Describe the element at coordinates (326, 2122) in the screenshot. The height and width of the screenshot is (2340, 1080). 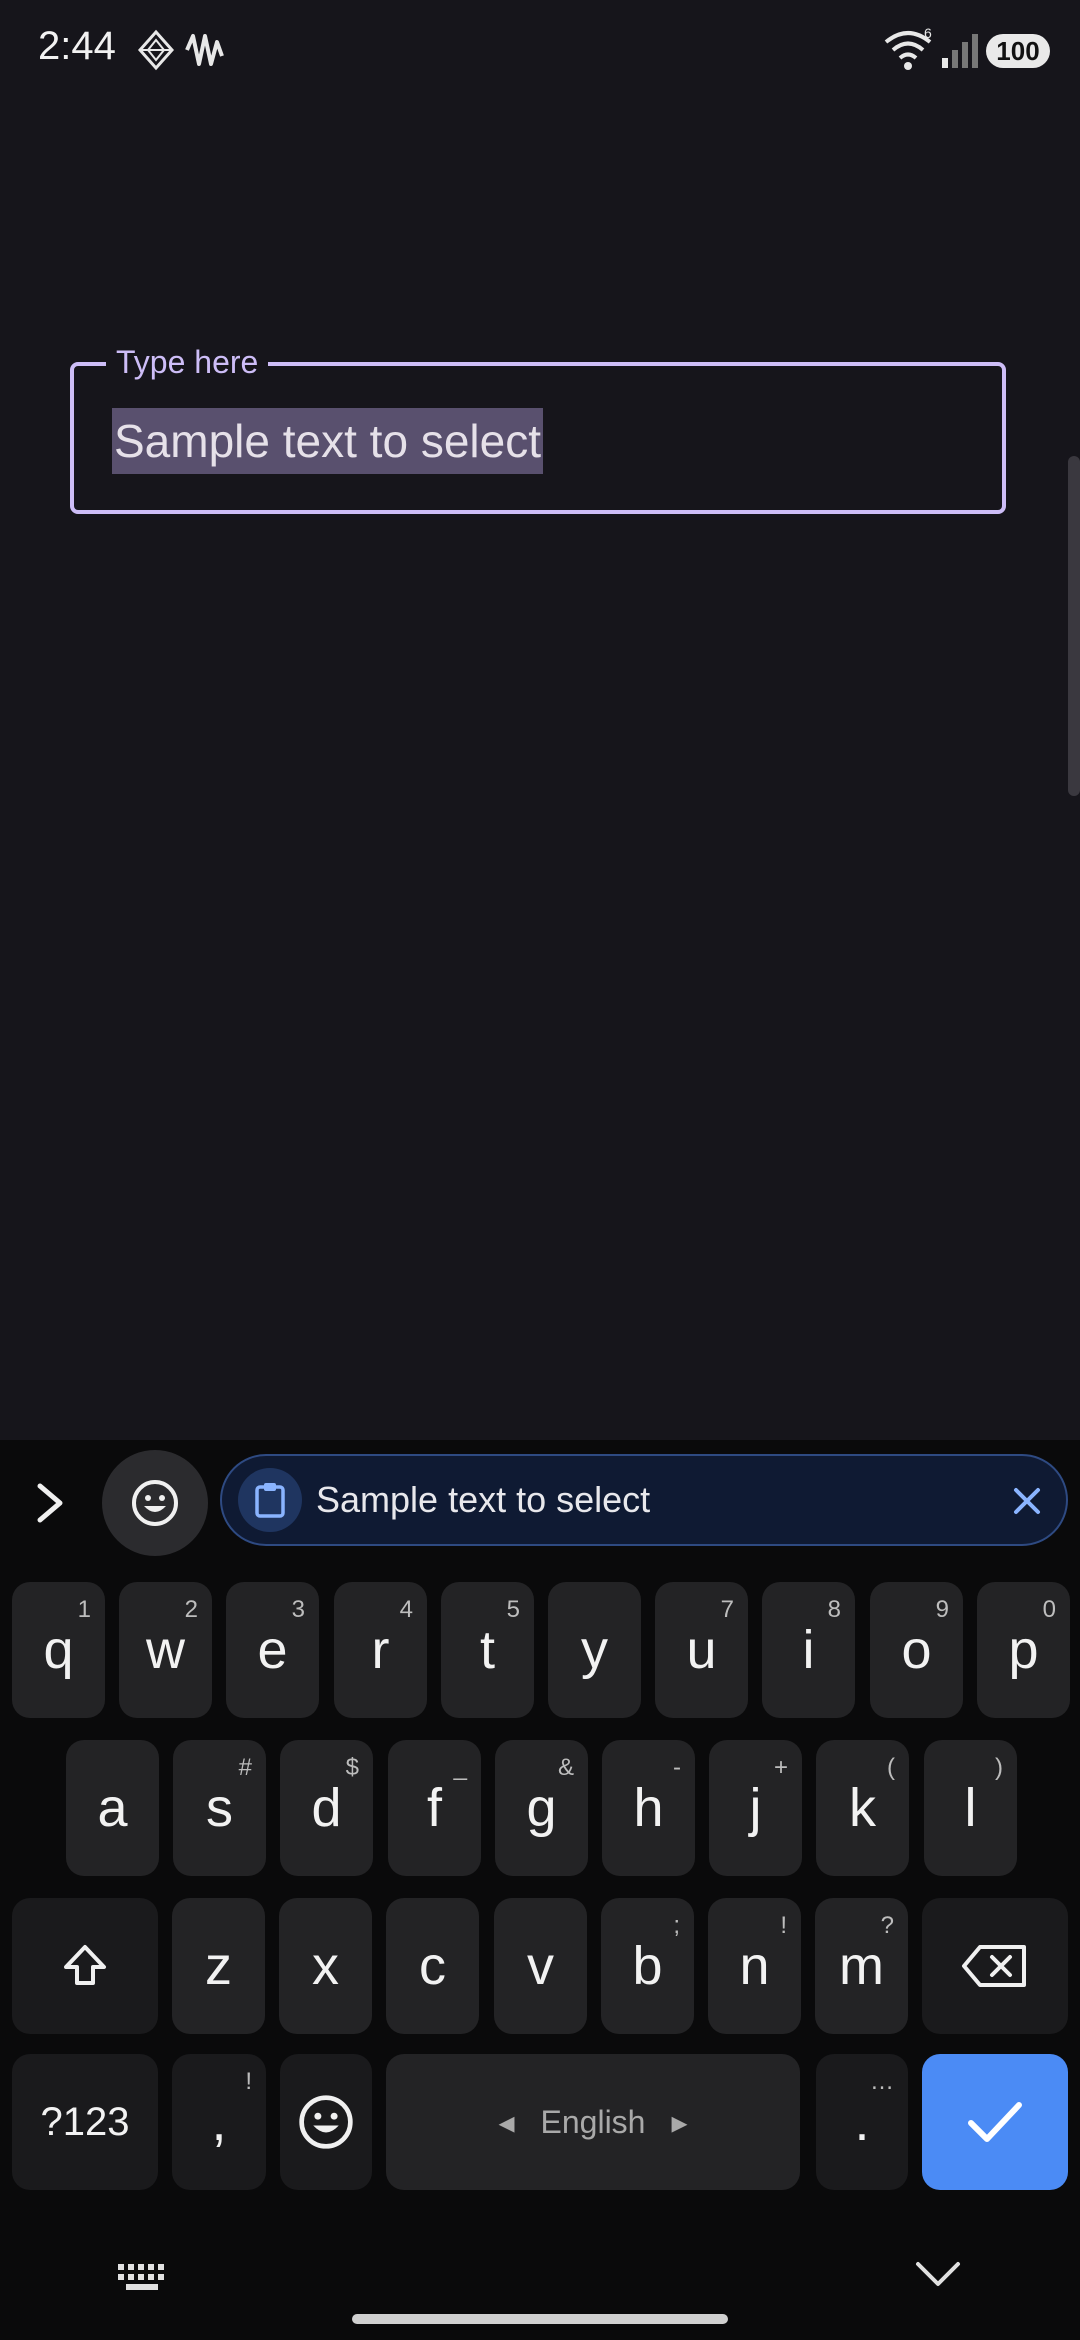
I see `emoji-key` at that location.